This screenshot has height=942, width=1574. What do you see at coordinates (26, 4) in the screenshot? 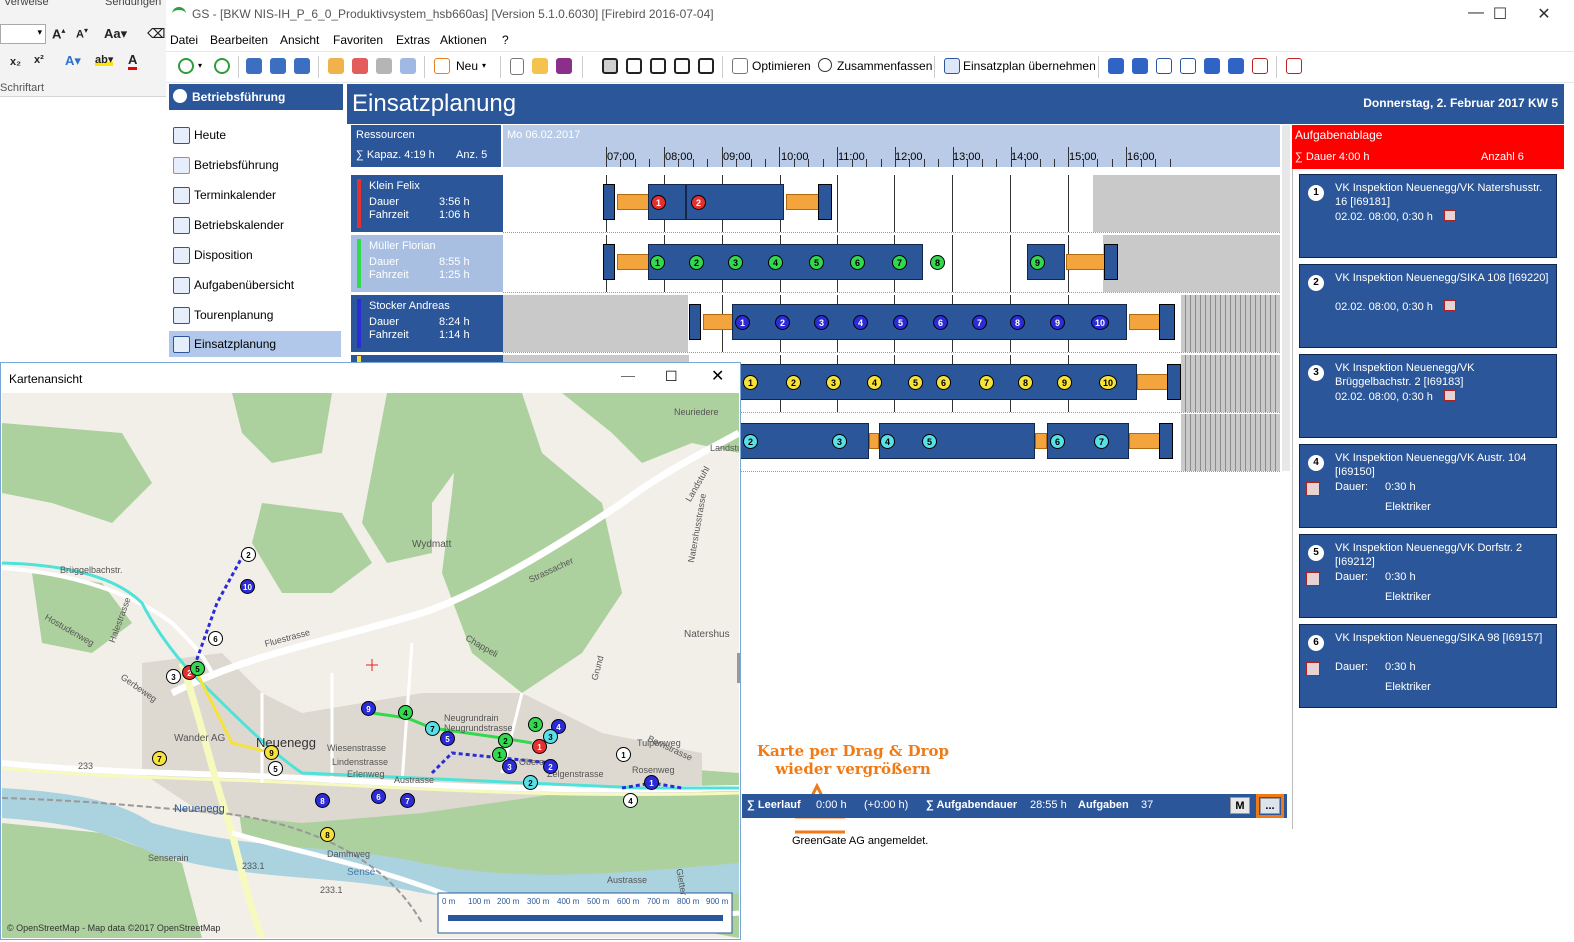
I see `word-tab-verweise: Verweise` at bounding box center [26, 4].